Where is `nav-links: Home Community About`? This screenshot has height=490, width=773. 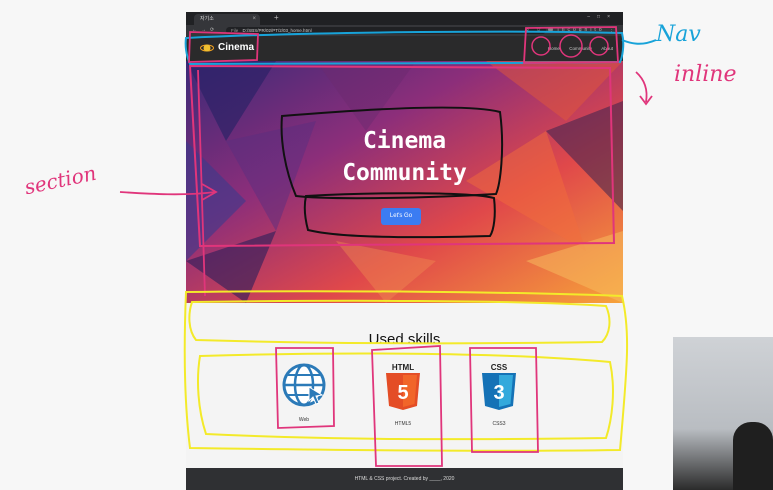 nav-links: Home Community About is located at coordinates (576, 48).